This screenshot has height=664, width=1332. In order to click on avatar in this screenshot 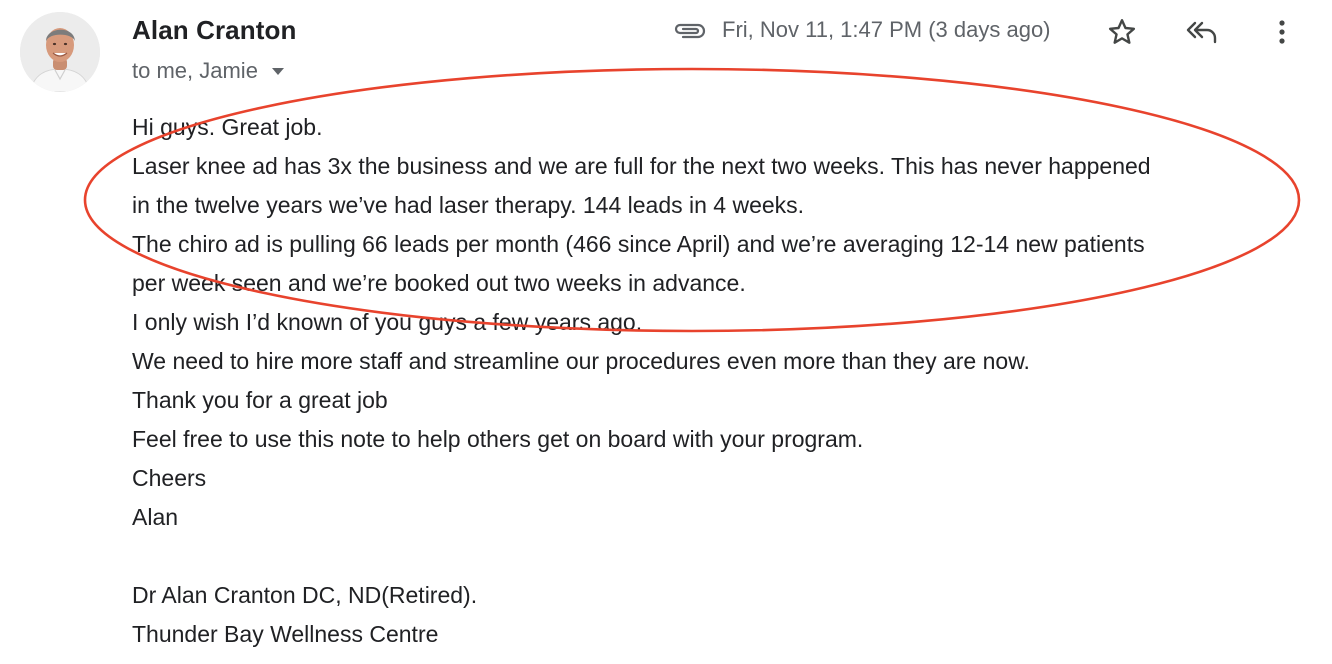, I will do `click(60, 52)`.